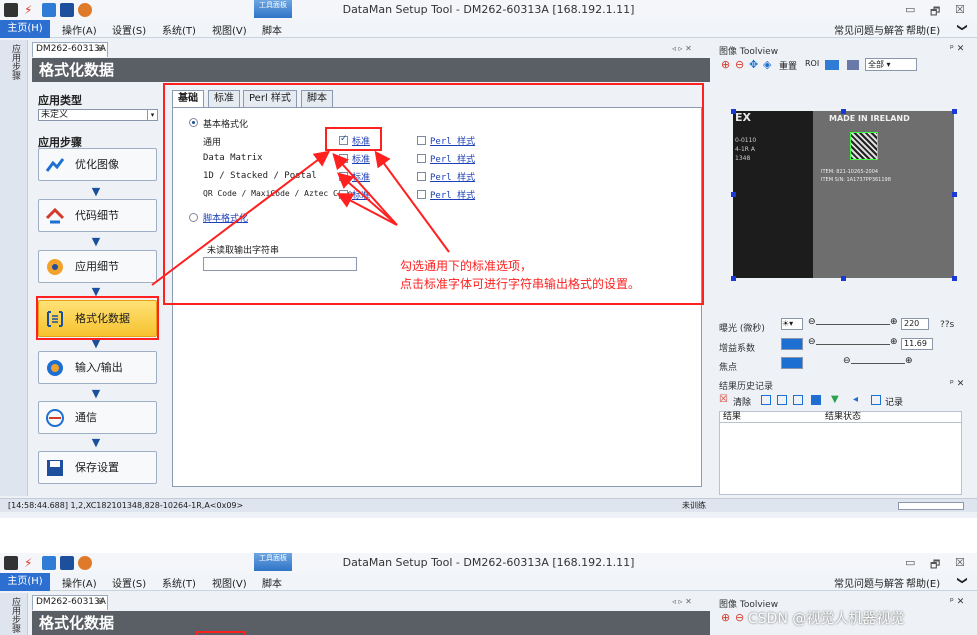 The width and height of the screenshot is (977, 635). What do you see at coordinates (869, 582) in the screenshot?
I see `faq-link: 常见问题与解答` at bounding box center [869, 582].